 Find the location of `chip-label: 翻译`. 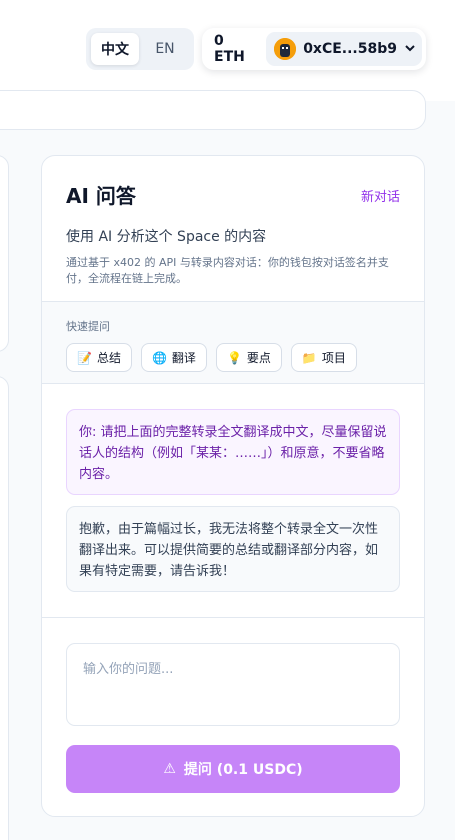

chip-label: 翻译 is located at coordinates (183, 358).